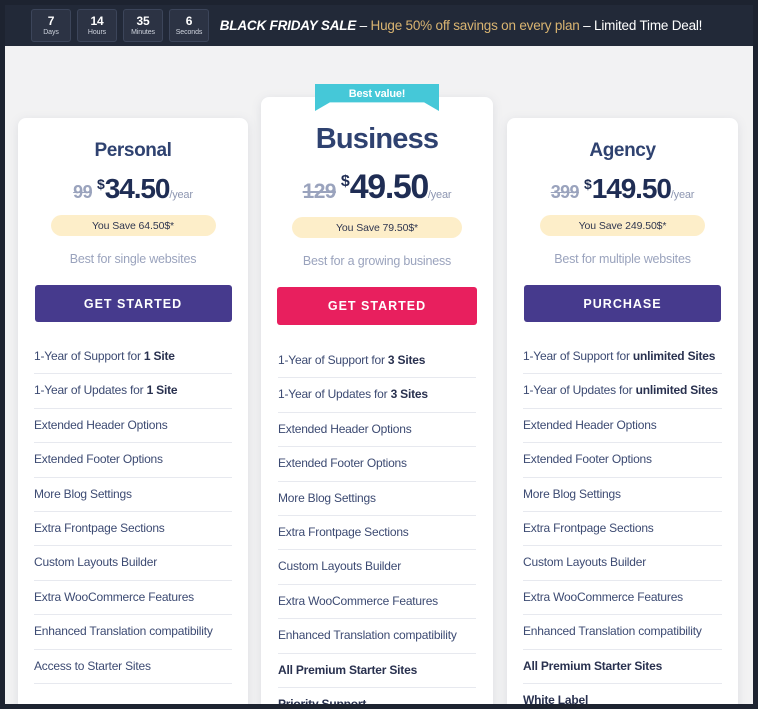 This screenshot has height=709, width=758. Describe the element at coordinates (377, 306) in the screenshot. I see `cta-button-business: GET STARTED` at that location.